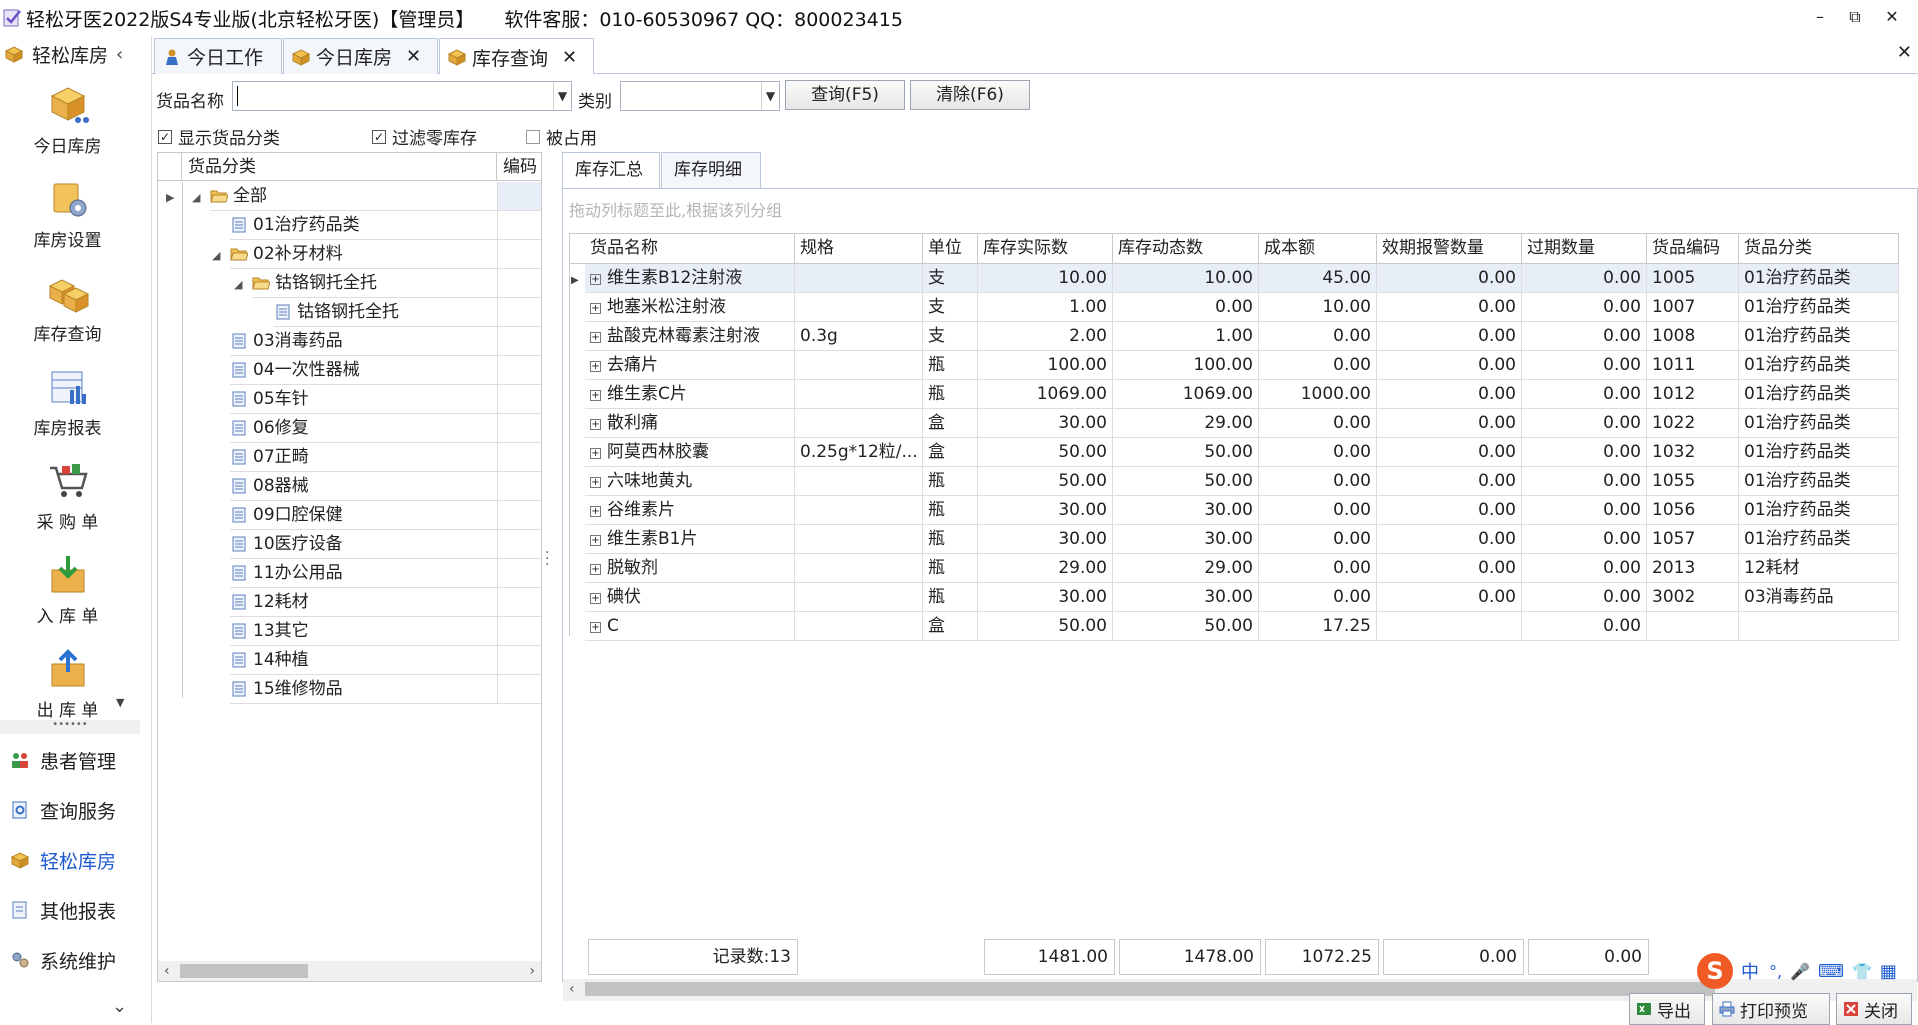  What do you see at coordinates (363, 428) in the screenshot?
I see `tree-node-cell: 06修复` at bounding box center [363, 428].